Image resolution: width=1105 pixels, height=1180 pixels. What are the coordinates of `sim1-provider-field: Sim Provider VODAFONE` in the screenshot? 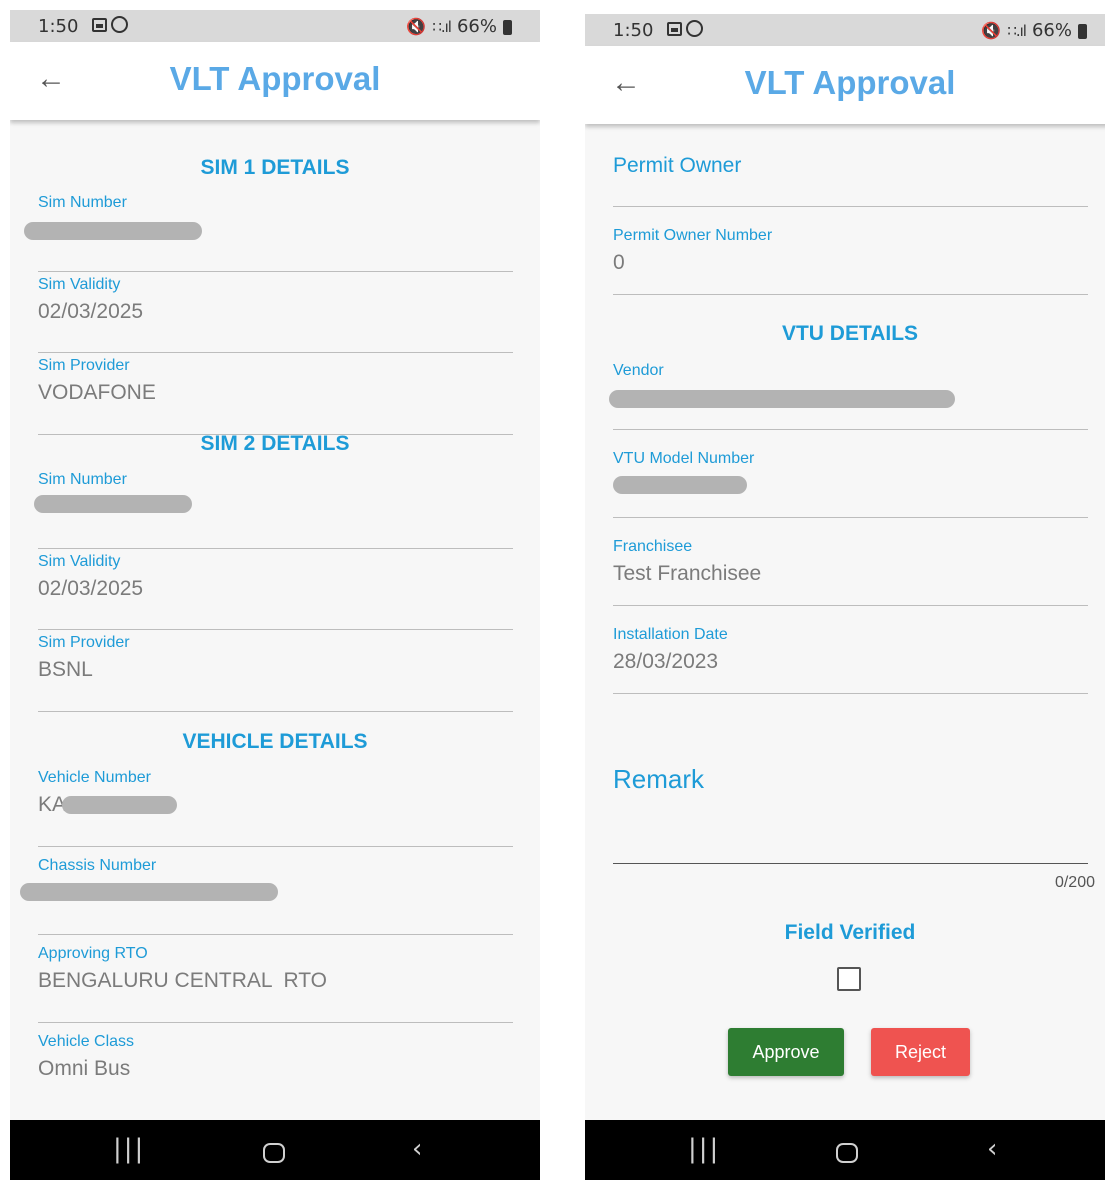 It's located at (275, 382).